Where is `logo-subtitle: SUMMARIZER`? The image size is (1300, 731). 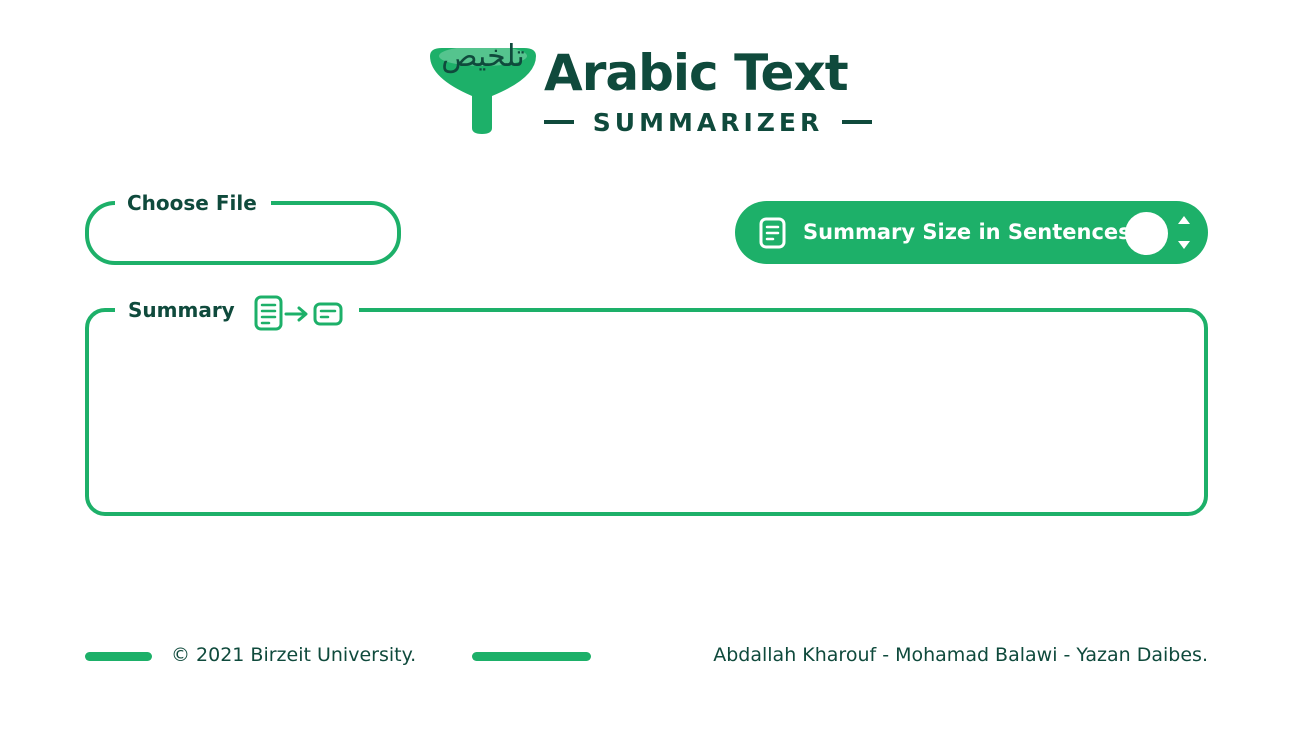 logo-subtitle: SUMMARIZER is located at coordinates (708, 122).